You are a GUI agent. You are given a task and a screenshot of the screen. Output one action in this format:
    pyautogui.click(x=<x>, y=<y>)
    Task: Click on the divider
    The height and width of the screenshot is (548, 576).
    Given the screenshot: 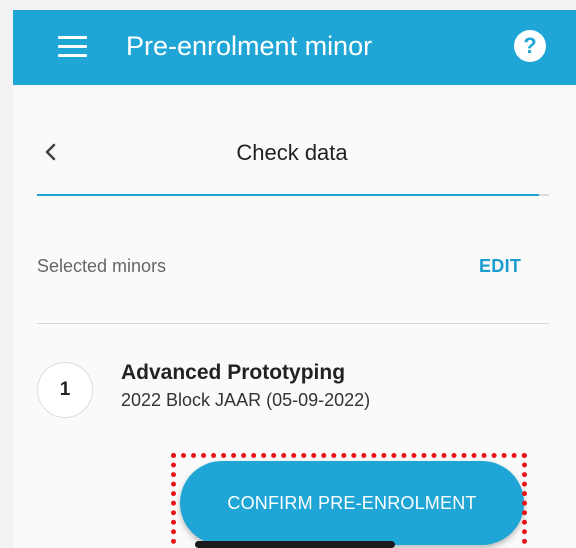 What is the action you would take?
    pyautogui.click(x=293, y=323)
    